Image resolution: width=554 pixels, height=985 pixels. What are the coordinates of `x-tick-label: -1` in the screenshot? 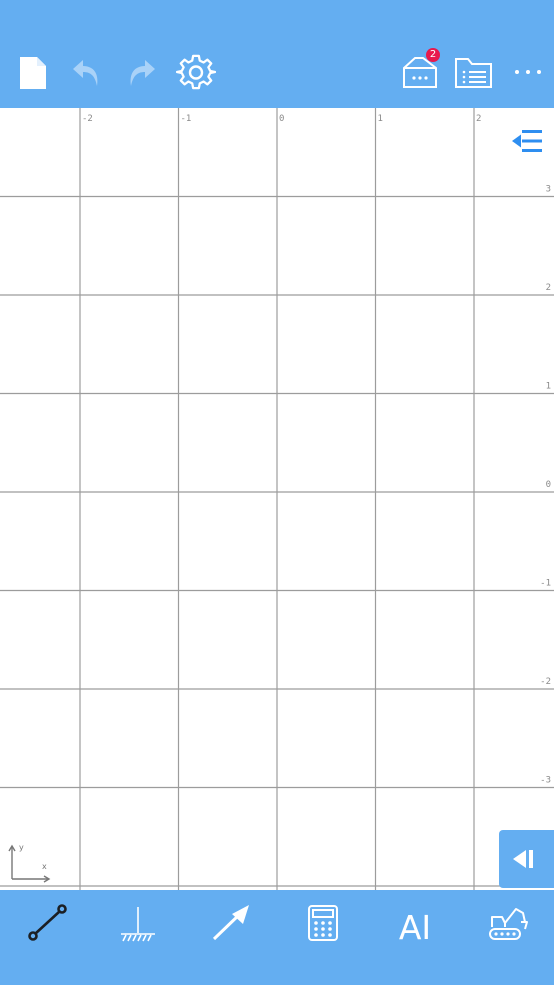 It's located at (186, 119).